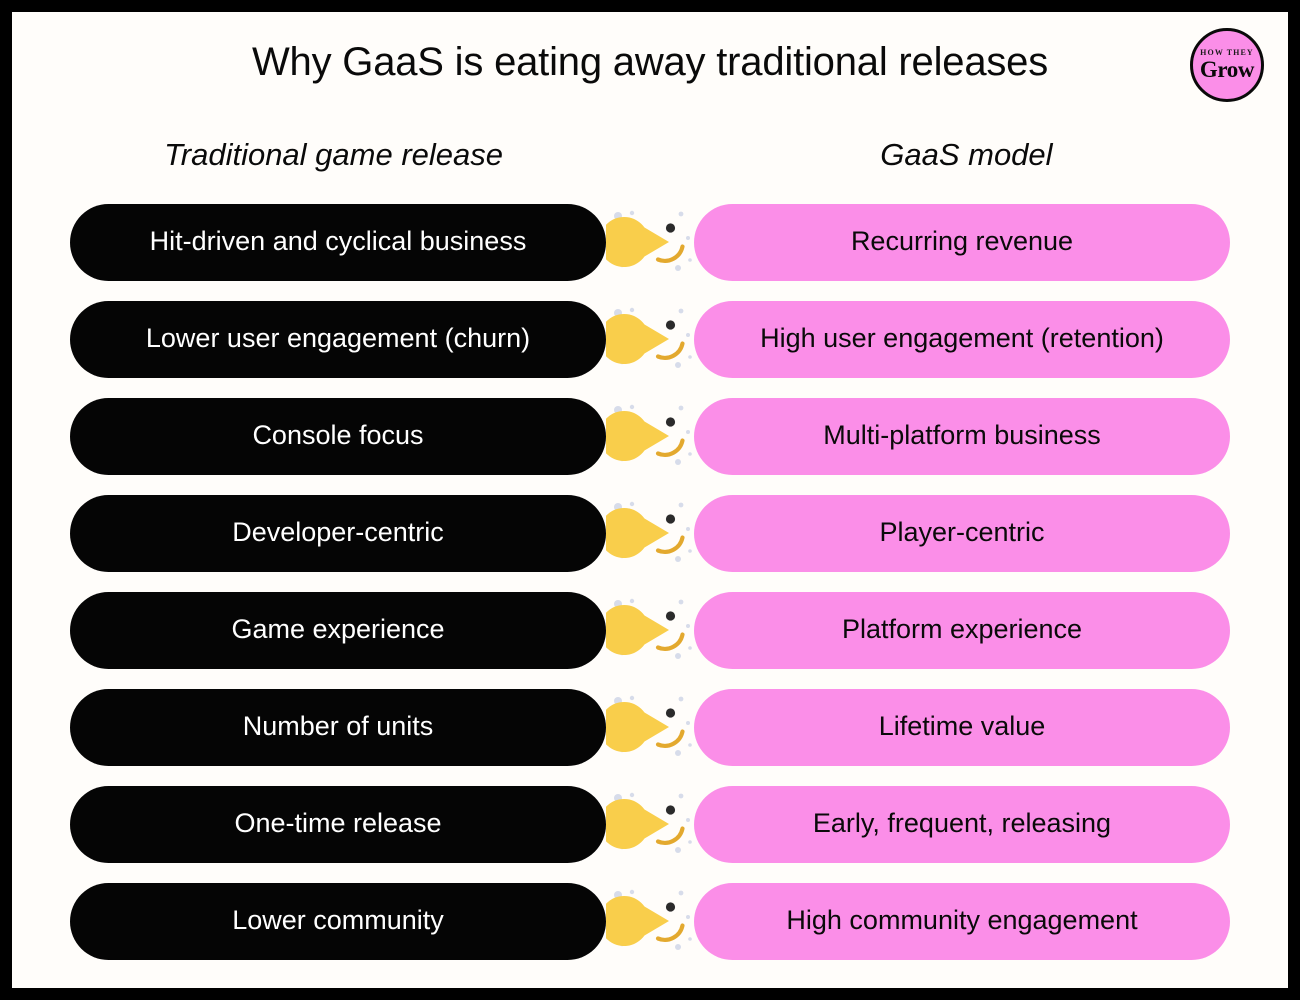 Image resolution: width=1300 pixels, height=1000 pixels. I want to click on traditional-pill: Developer-centric, so click(338, 533).